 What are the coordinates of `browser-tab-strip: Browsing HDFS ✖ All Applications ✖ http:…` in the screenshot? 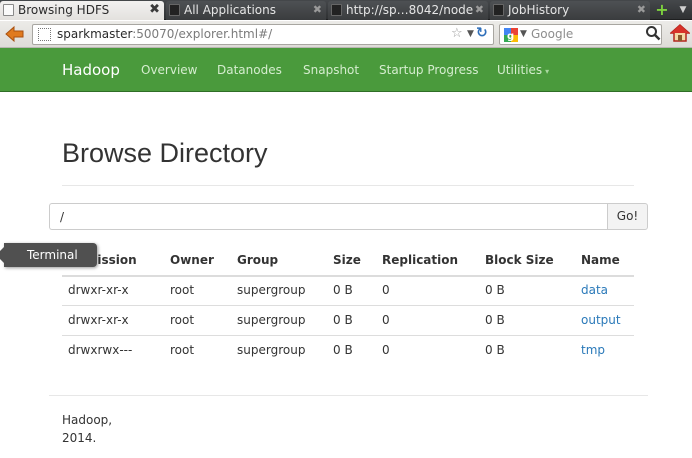 It's located at (346, 10).